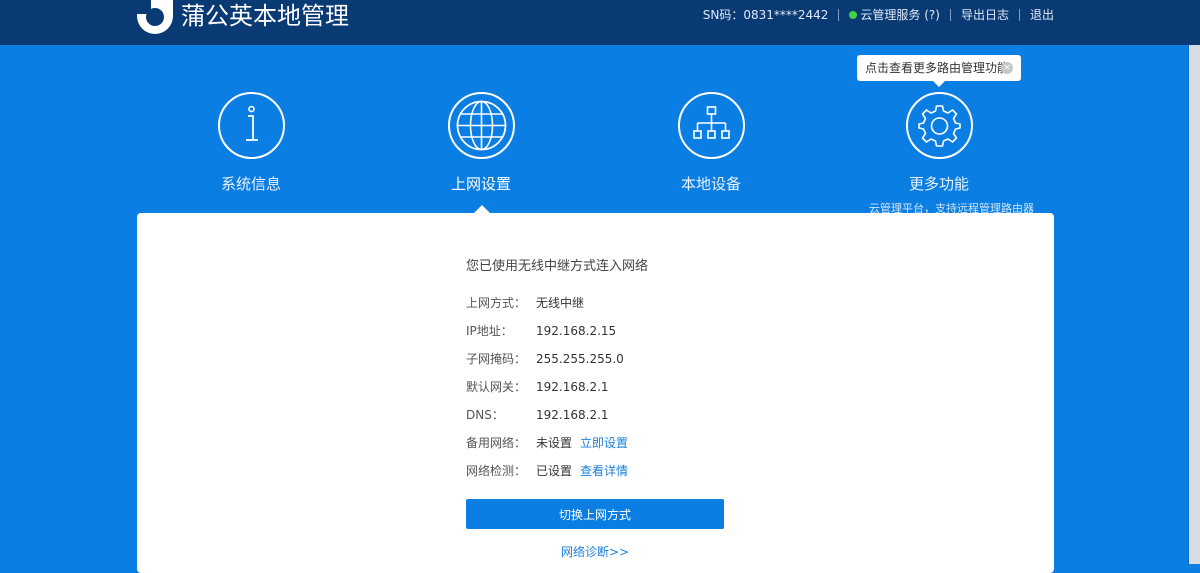  Describe the element at coordinates (496, 443) in the screenshot. I see `row-label: 备用网络：` at that location.